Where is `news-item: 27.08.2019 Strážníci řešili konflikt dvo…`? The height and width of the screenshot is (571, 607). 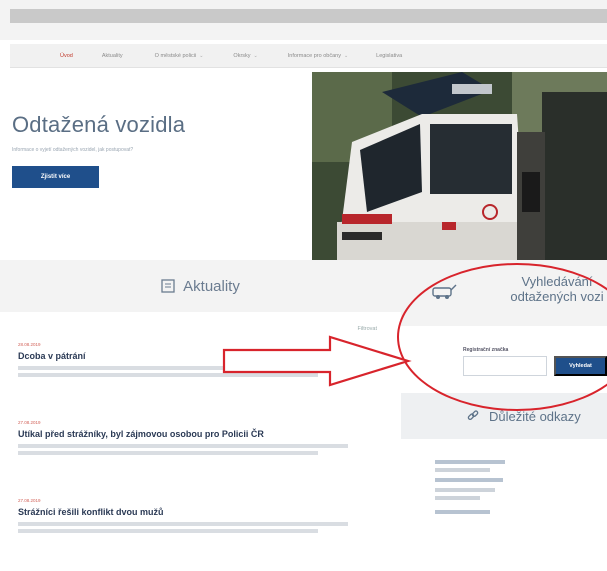
news-item: 27.08.2019 Strážníci řešili konflikt dvo… is located at coordinates (203, 515).